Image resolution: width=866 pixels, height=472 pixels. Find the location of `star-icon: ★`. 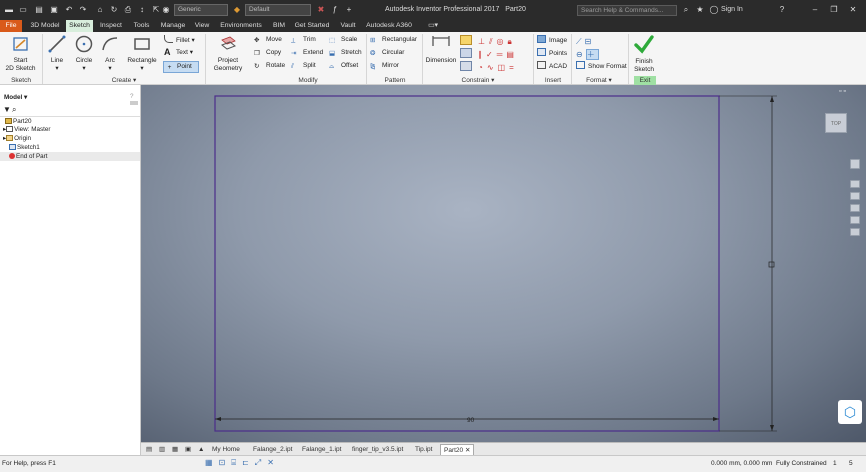

star-icon: ★ is located at coordinates (700, 10).